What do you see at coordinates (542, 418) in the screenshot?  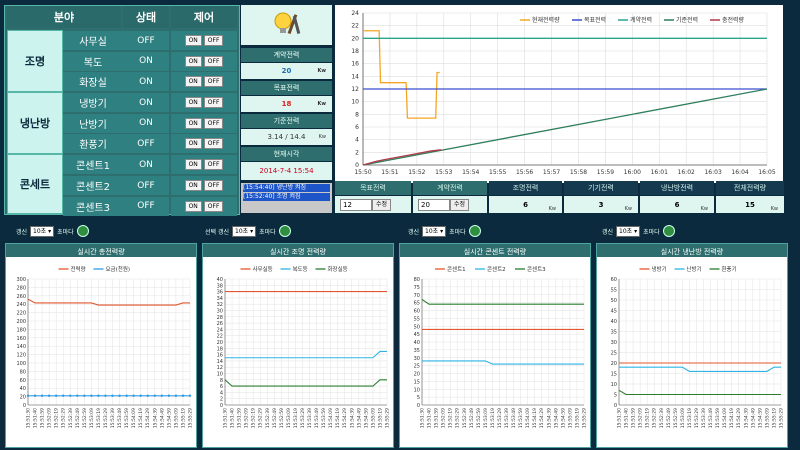 I see `x-tick-label: 15:54:29` at bounding box center [542, 418].